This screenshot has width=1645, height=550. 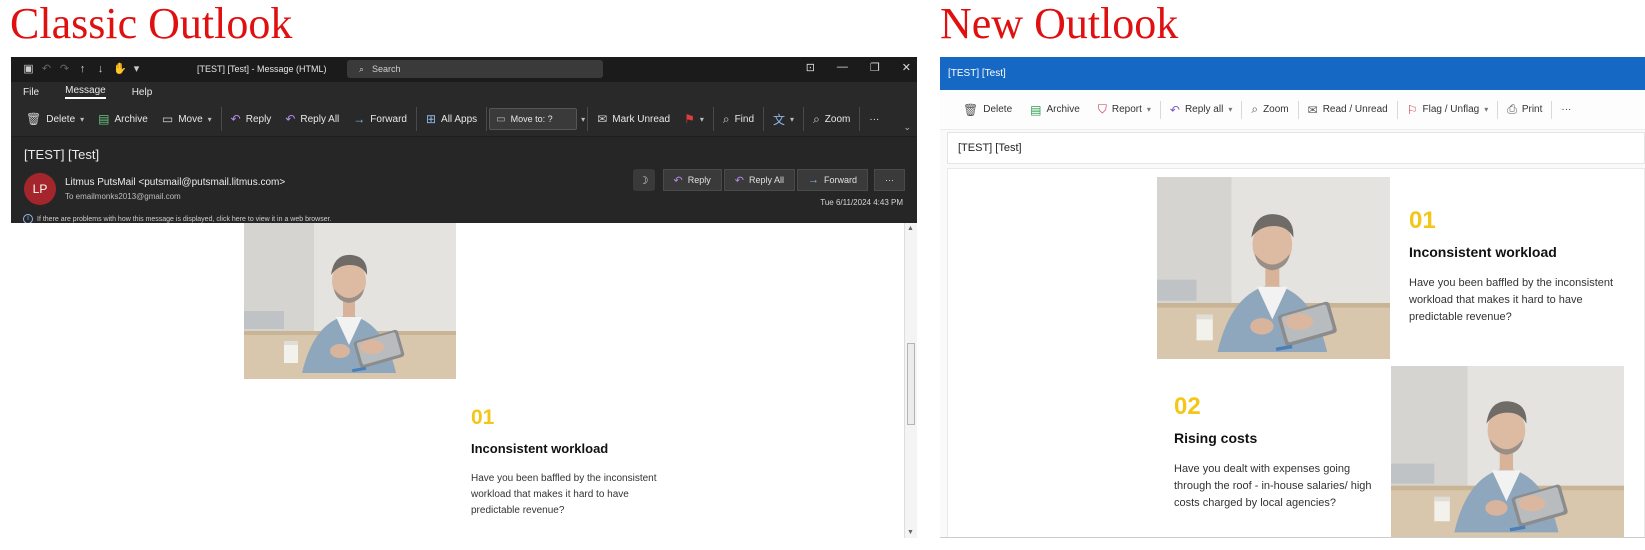 What do you see at coordinates (100, 69) in the screenshot?
I see `next-item-icon: ↓` at bounding box center [100, 69].